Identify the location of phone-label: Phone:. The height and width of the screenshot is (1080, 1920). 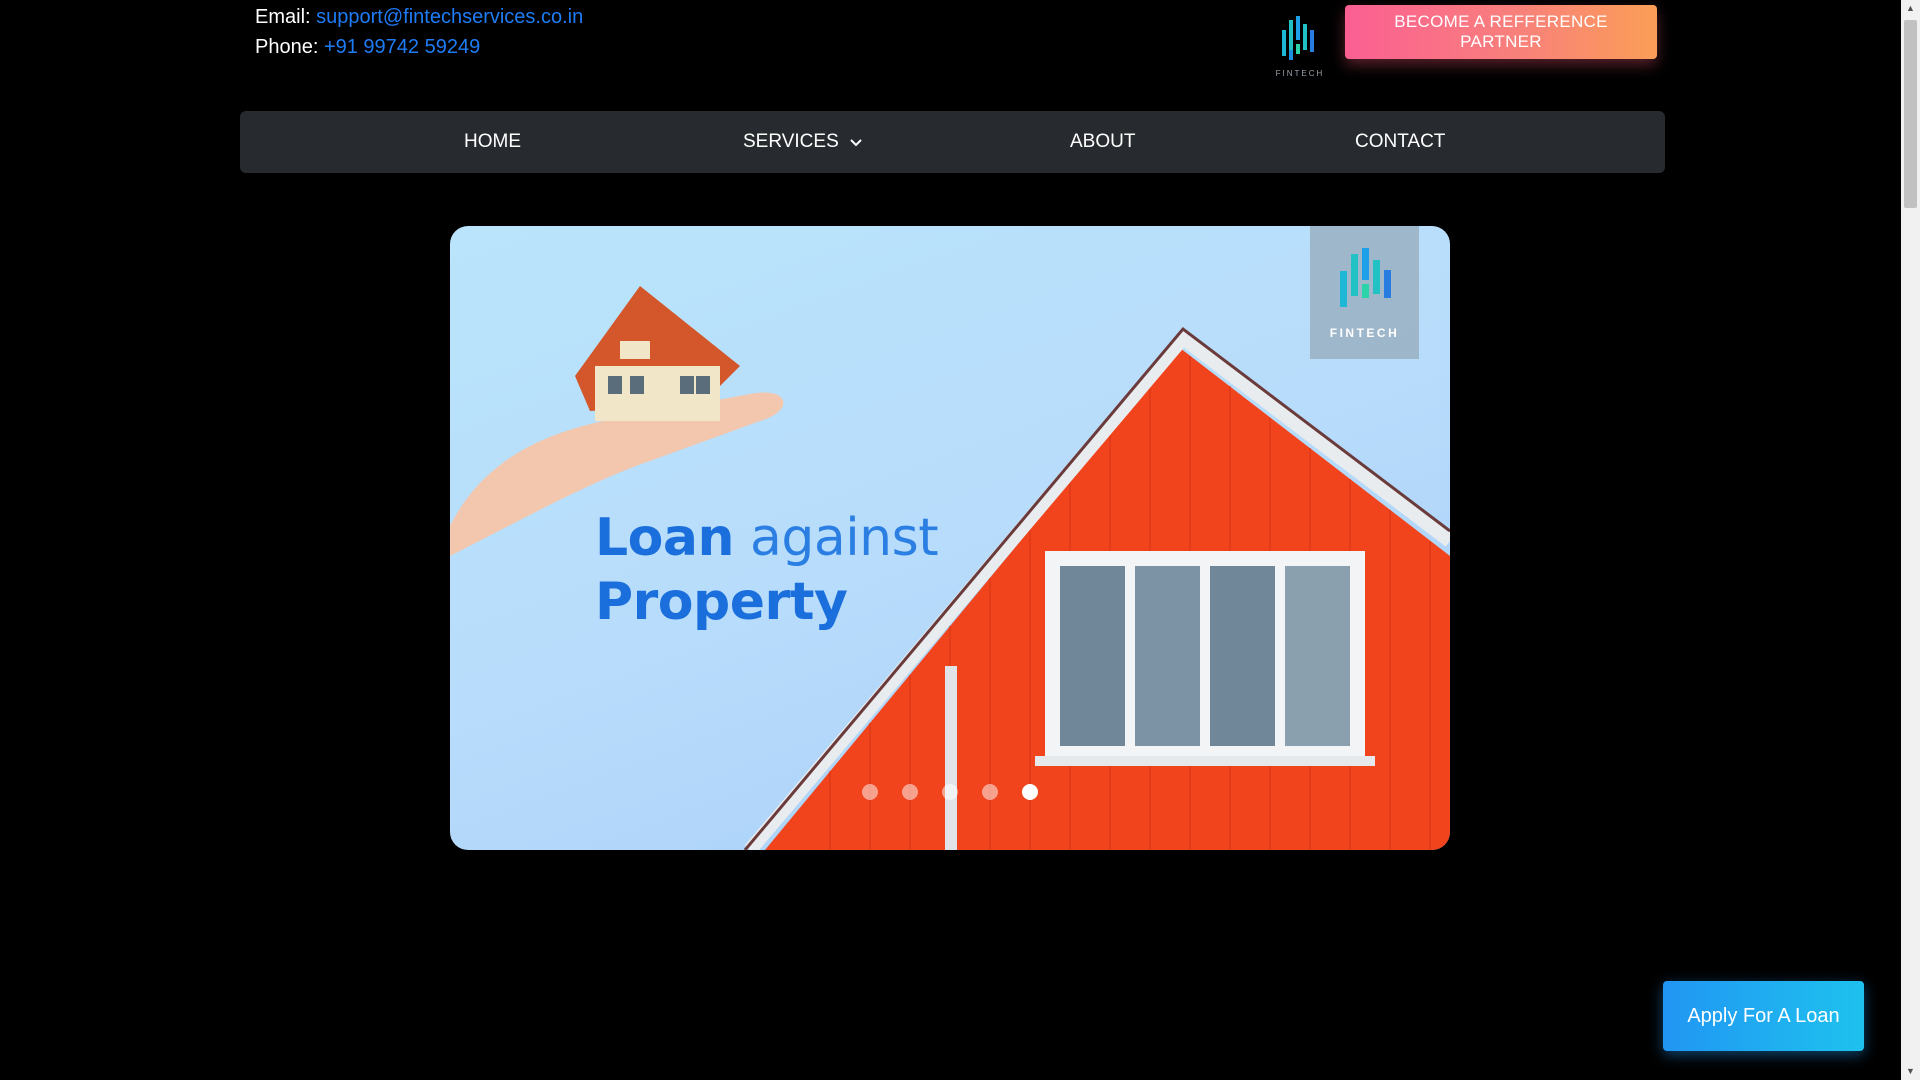
(287, 47).